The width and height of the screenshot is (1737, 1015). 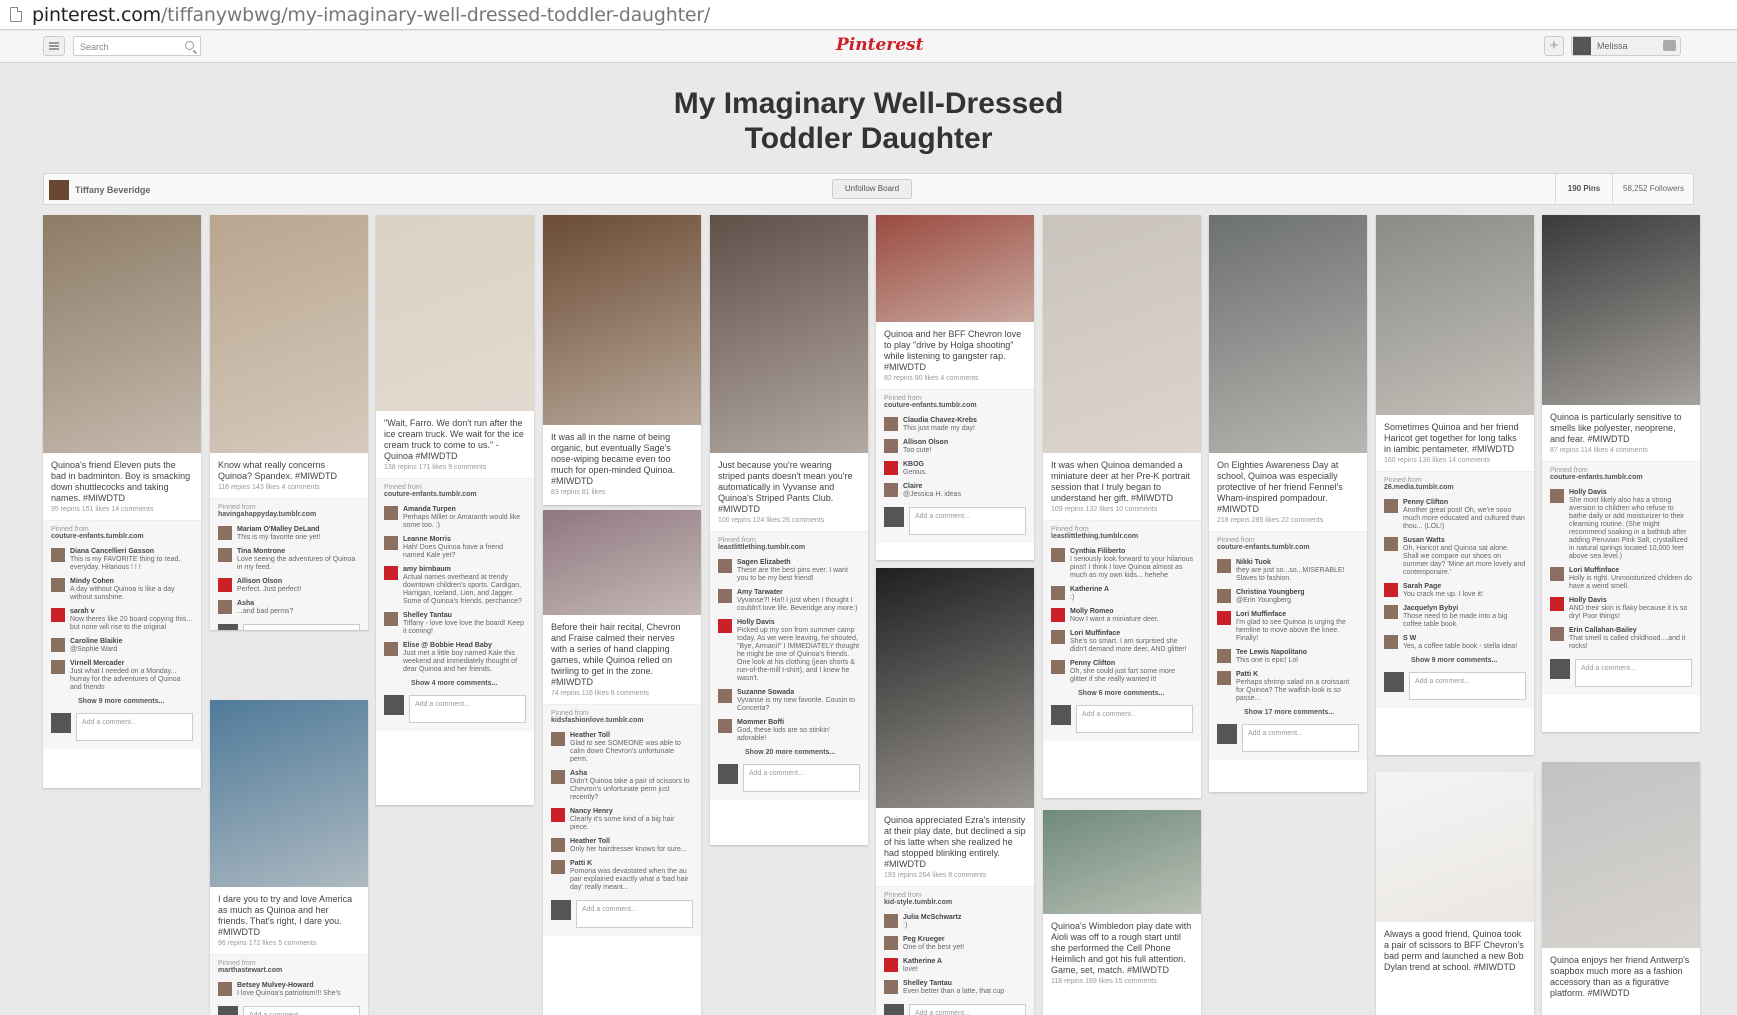 What do you see at coordinates (289, 491) in the screenshot?
I see `pin-stats: 116 repins 143 likes 4 comments` at bounding box center [289, 491].